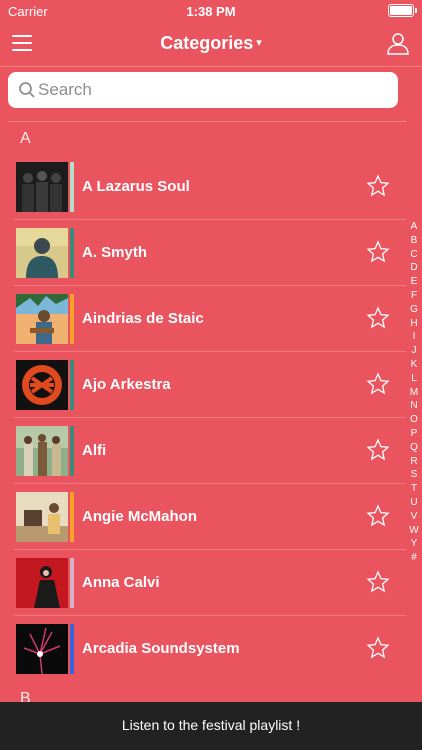 This screenshot has width=422, height=750. Describe the element at coordinates (414, 531) in the screenshot. I see `index-letter: W` at that location.